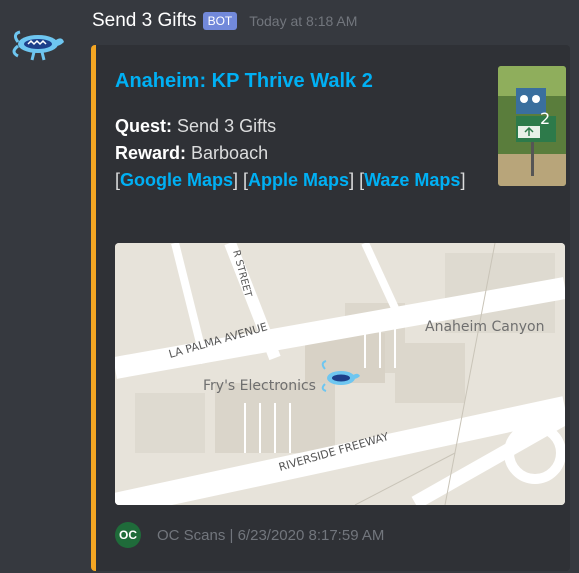  Describe the element at coordinates (36, 43) in the screenshot. I see `avatar` at that location.